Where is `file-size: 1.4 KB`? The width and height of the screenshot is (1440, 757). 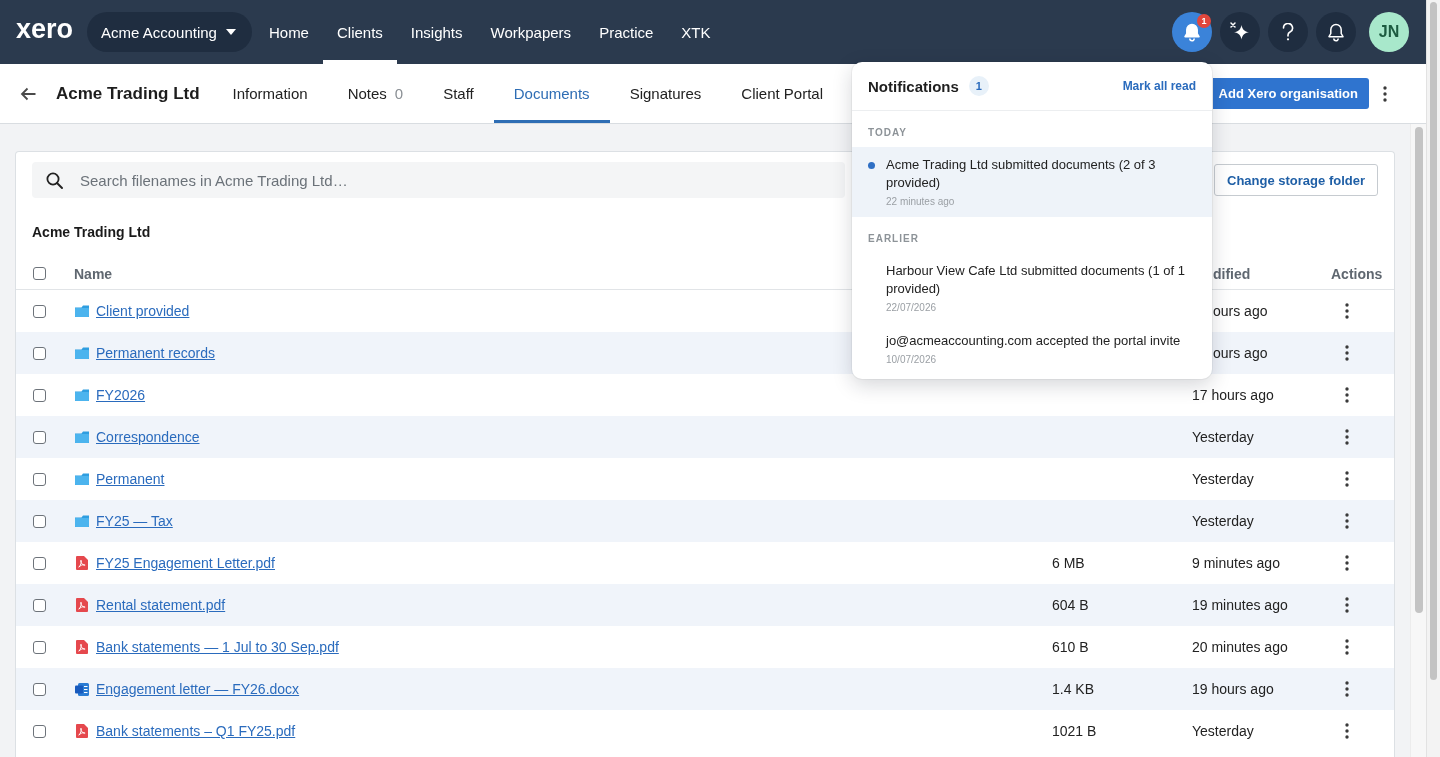
file-size: 1.4 KB is located at coordinates (1073, 689).